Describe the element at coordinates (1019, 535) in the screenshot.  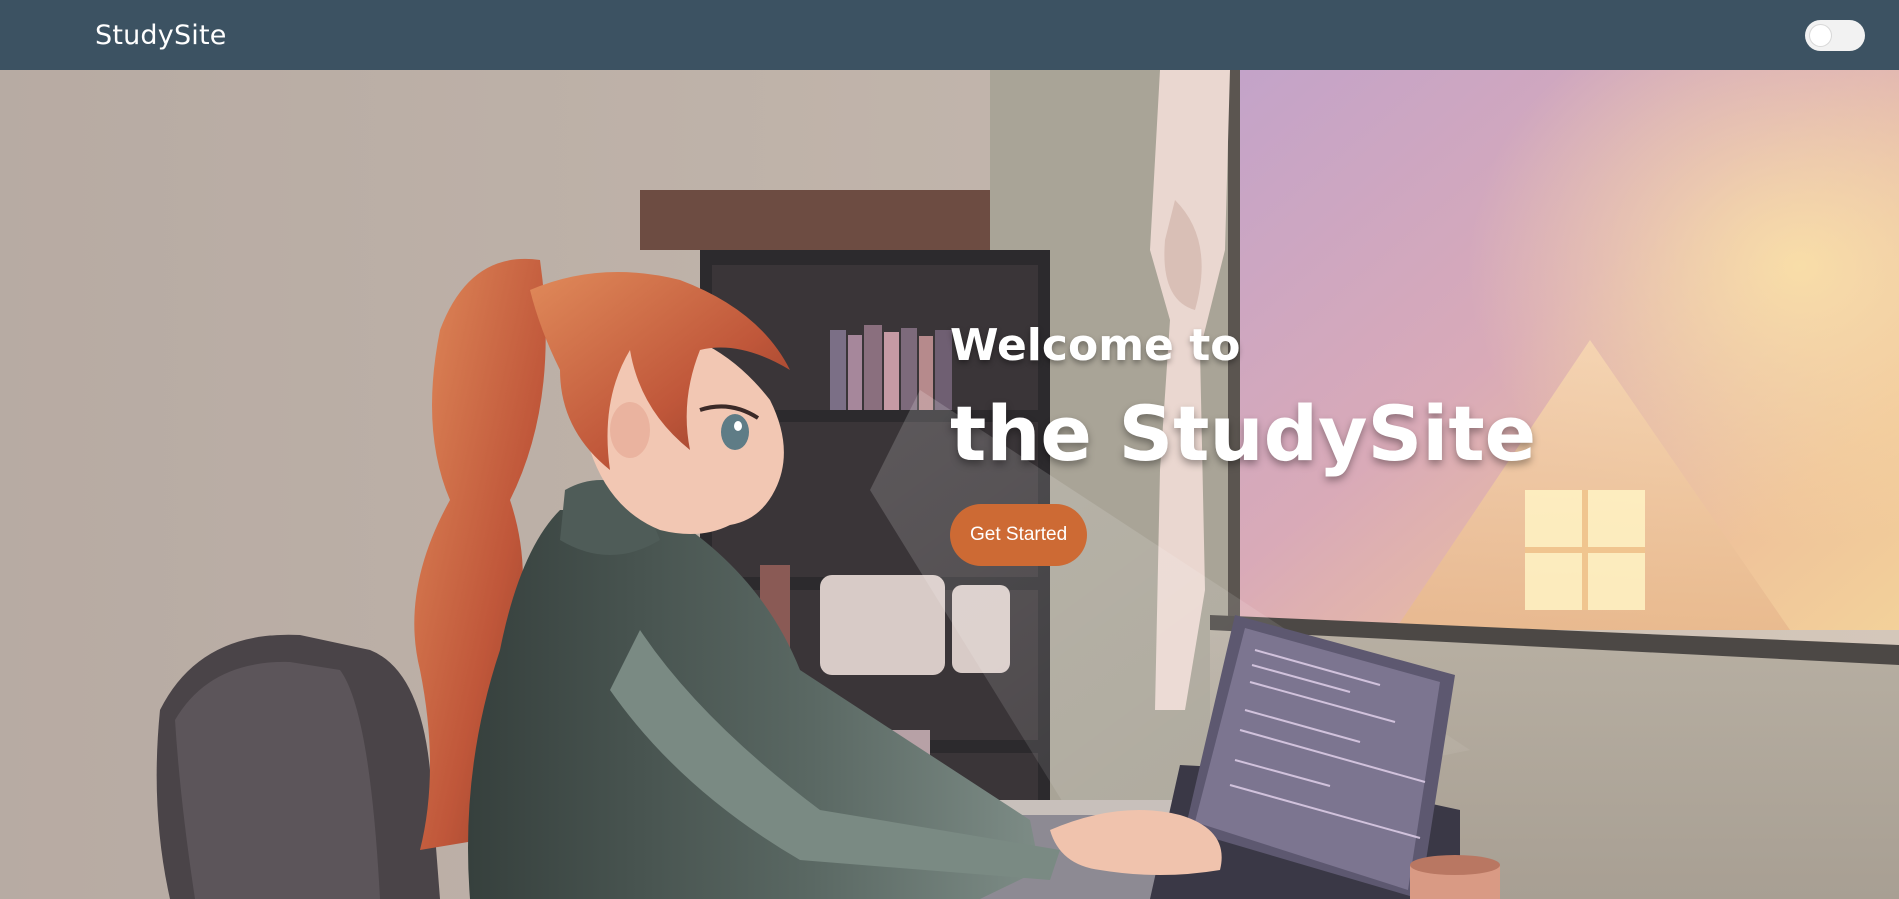
I see `get-started-button: Get Started` at that location.